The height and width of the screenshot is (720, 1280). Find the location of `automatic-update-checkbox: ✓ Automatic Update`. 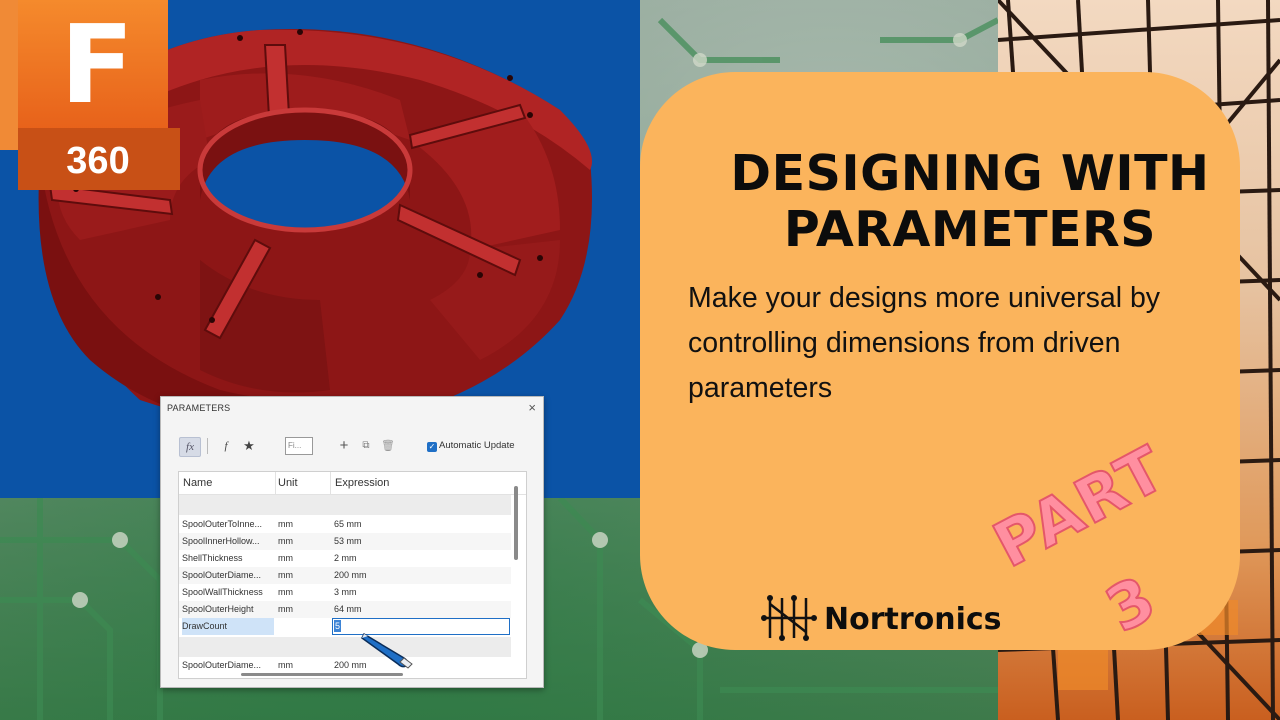

automatic-update-checkbox: ✓ Automatic Update is located at coordinates (471, 446).